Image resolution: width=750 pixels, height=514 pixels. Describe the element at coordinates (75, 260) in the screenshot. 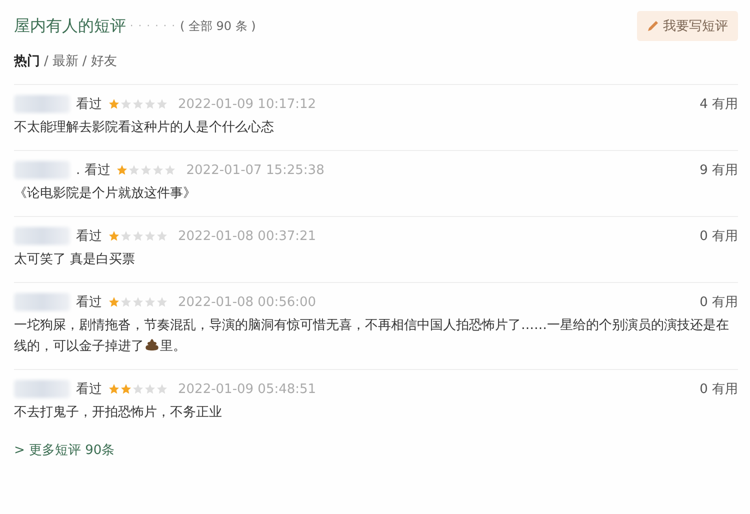

I see `comment-text: 太可笑了 真是白买票` at that location.